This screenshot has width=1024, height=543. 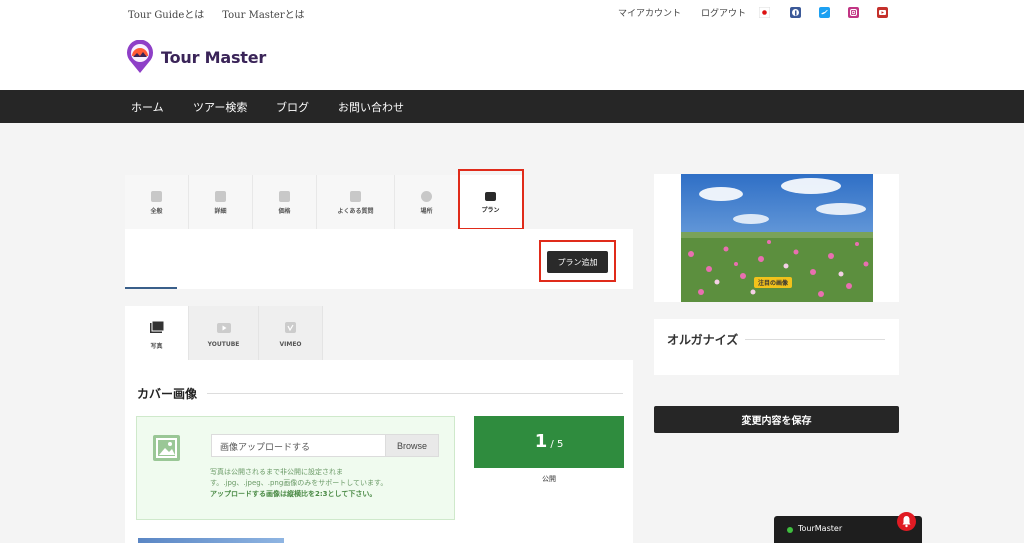 I want to click on photo-counter: 1 / 5, so click(x=549, y=442).